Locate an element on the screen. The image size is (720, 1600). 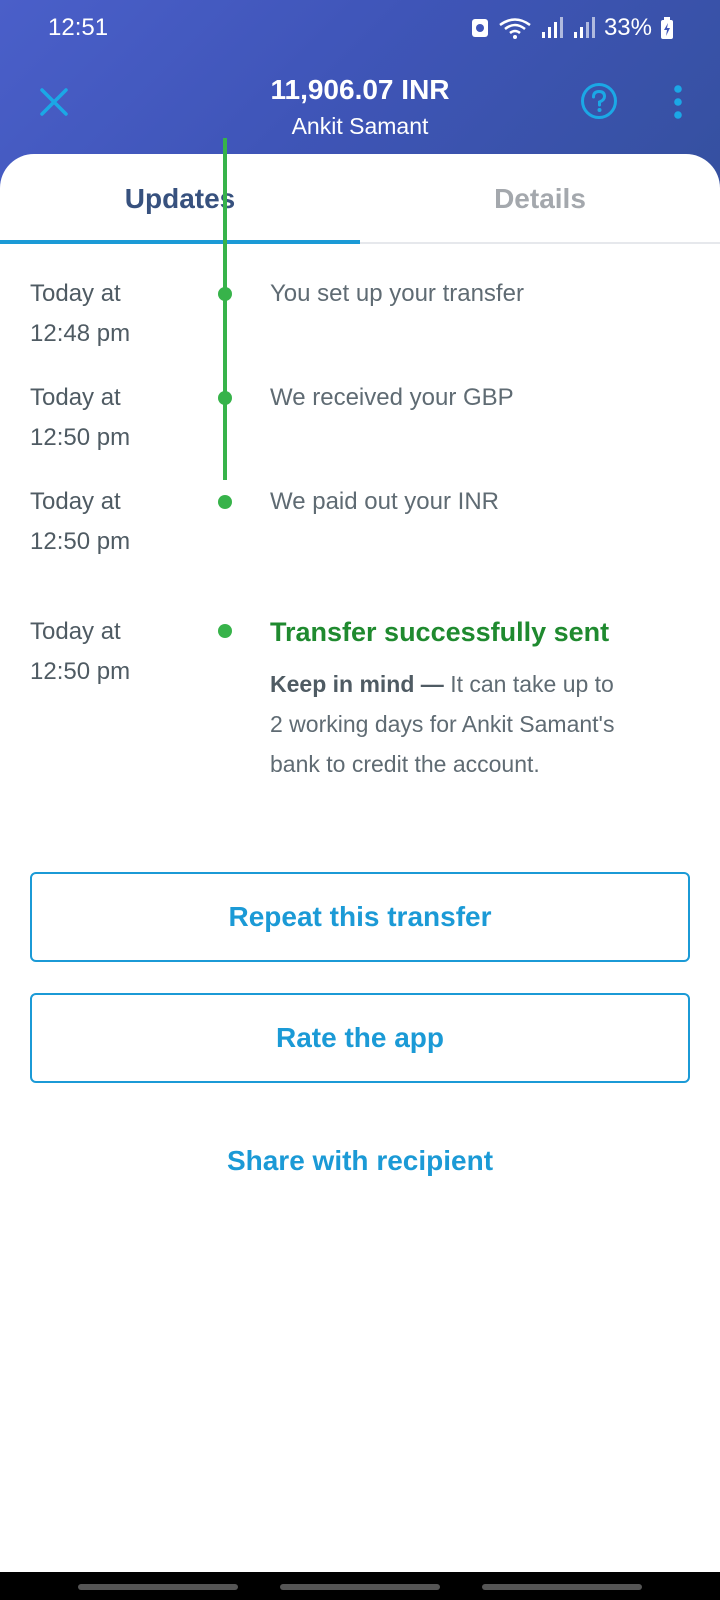
transfer-title: 11,906.07 INR Ankit Samant is located at coordinates (360, 107).